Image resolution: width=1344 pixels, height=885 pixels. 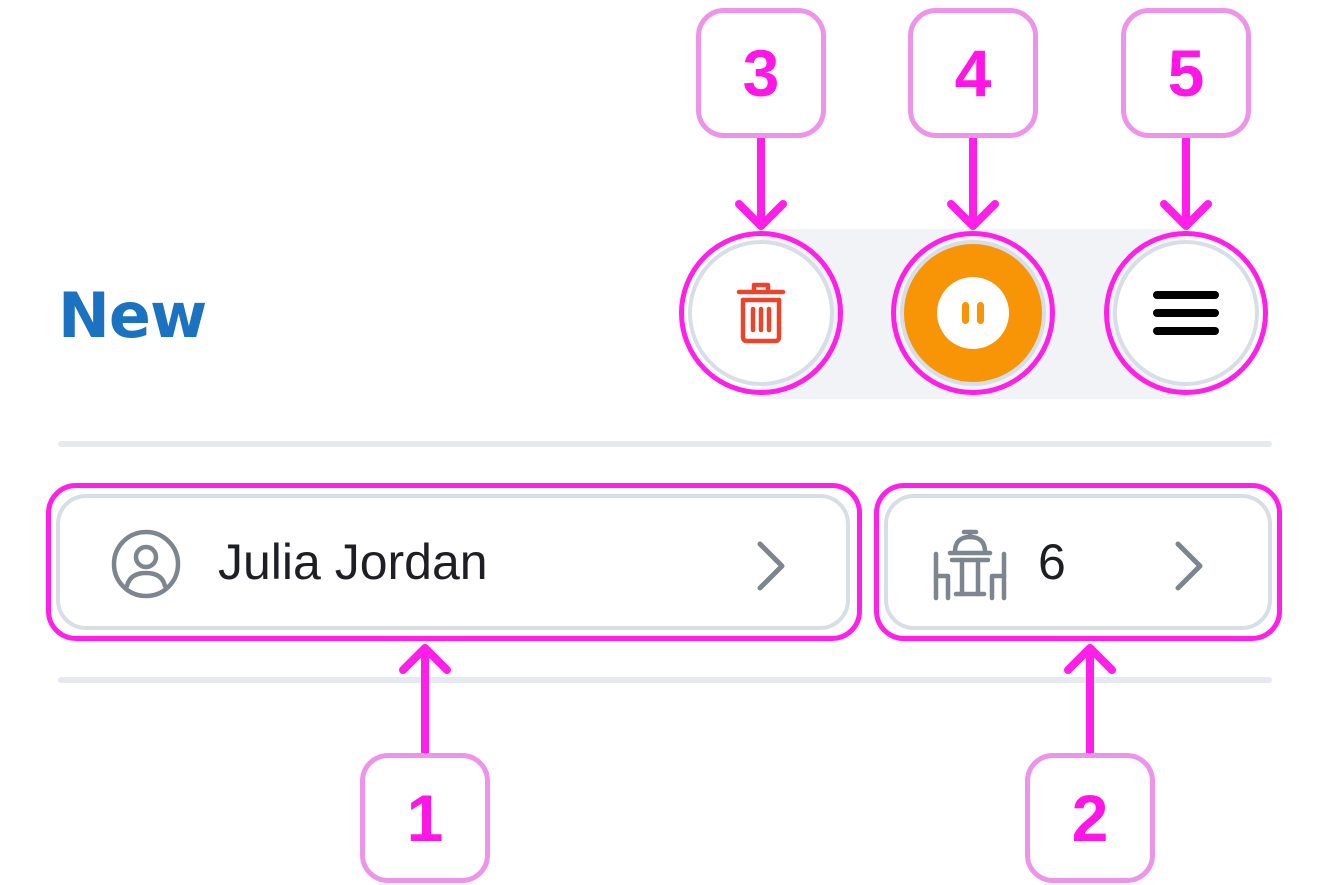 I want to click on status-title: New, so click(x=132, y=315).